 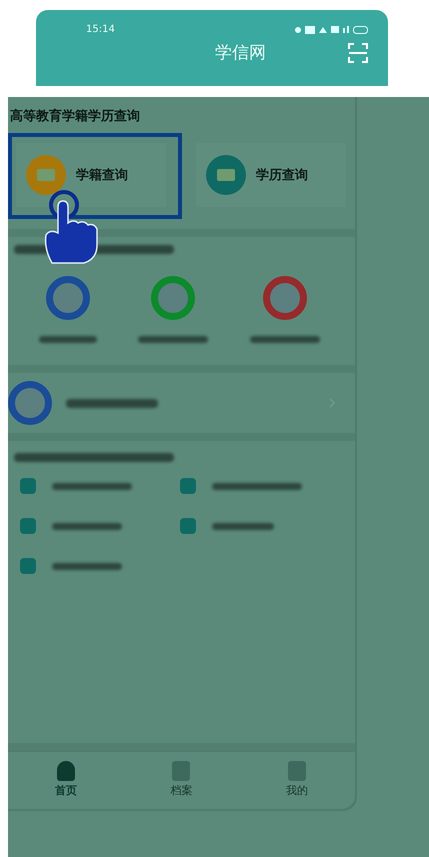 I want to click on app-title: 学信网, so click(x=240, y=53).